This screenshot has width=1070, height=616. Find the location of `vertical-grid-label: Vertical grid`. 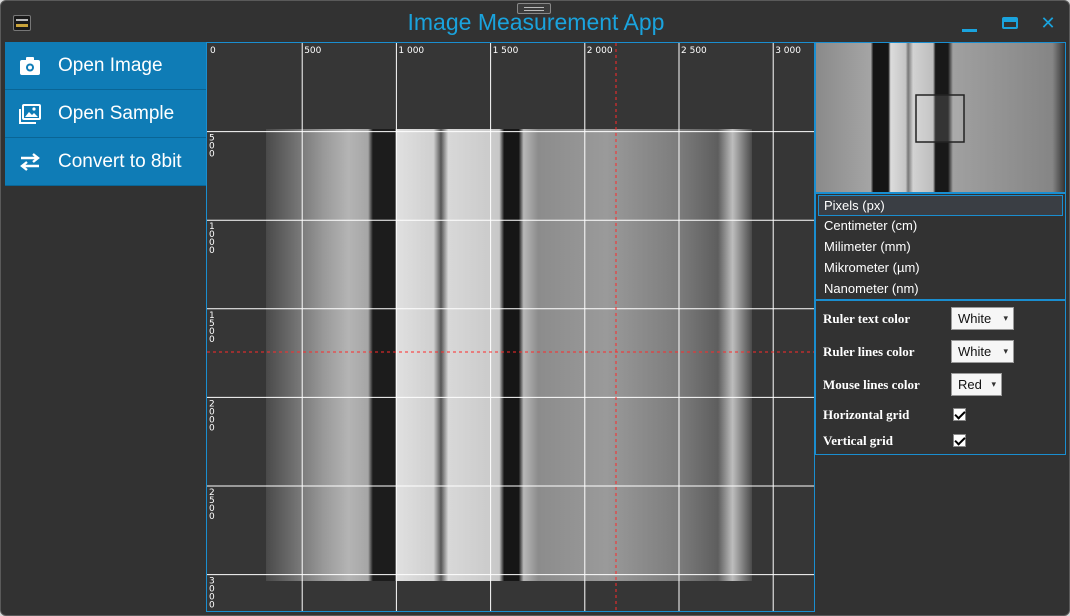

vertical-grid-label: Vertical grid is located at coordinates (858, 440).